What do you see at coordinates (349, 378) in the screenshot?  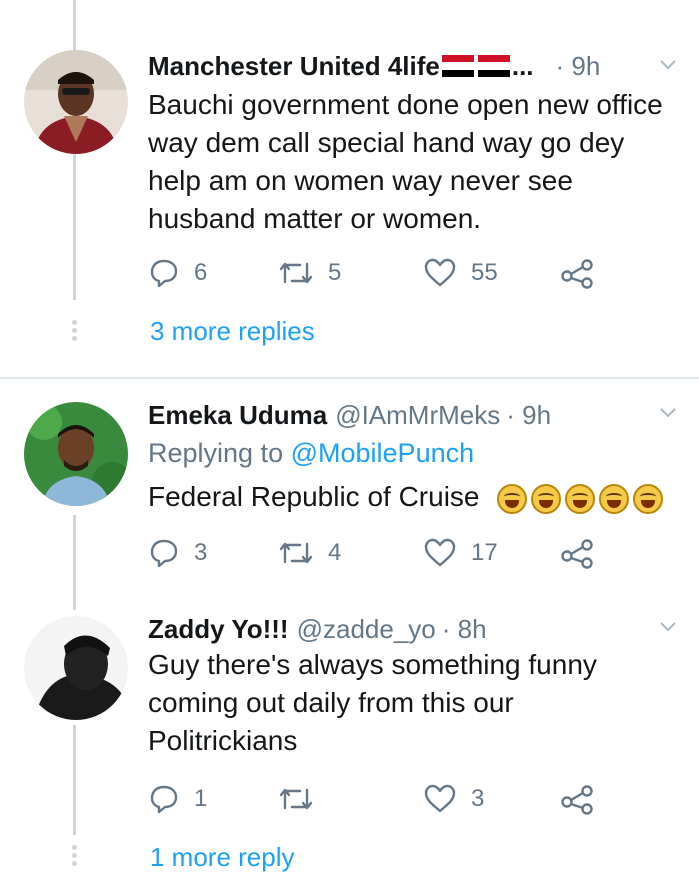 I see `divider` at bounding box center [349, 378].